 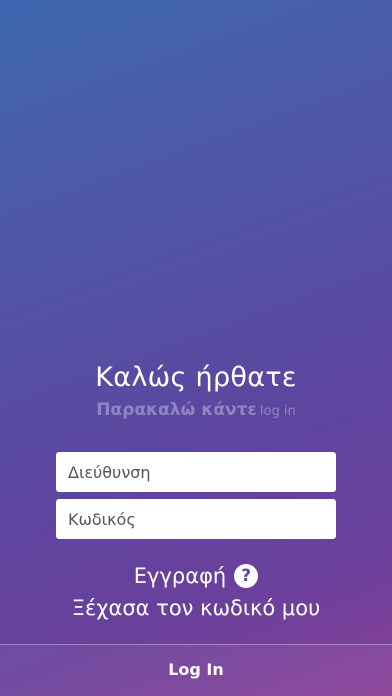 What do you see at coordinates (246, 576) in the screenshot?
I see `question-circle-icon: ?` at bounding box center [246, 576].